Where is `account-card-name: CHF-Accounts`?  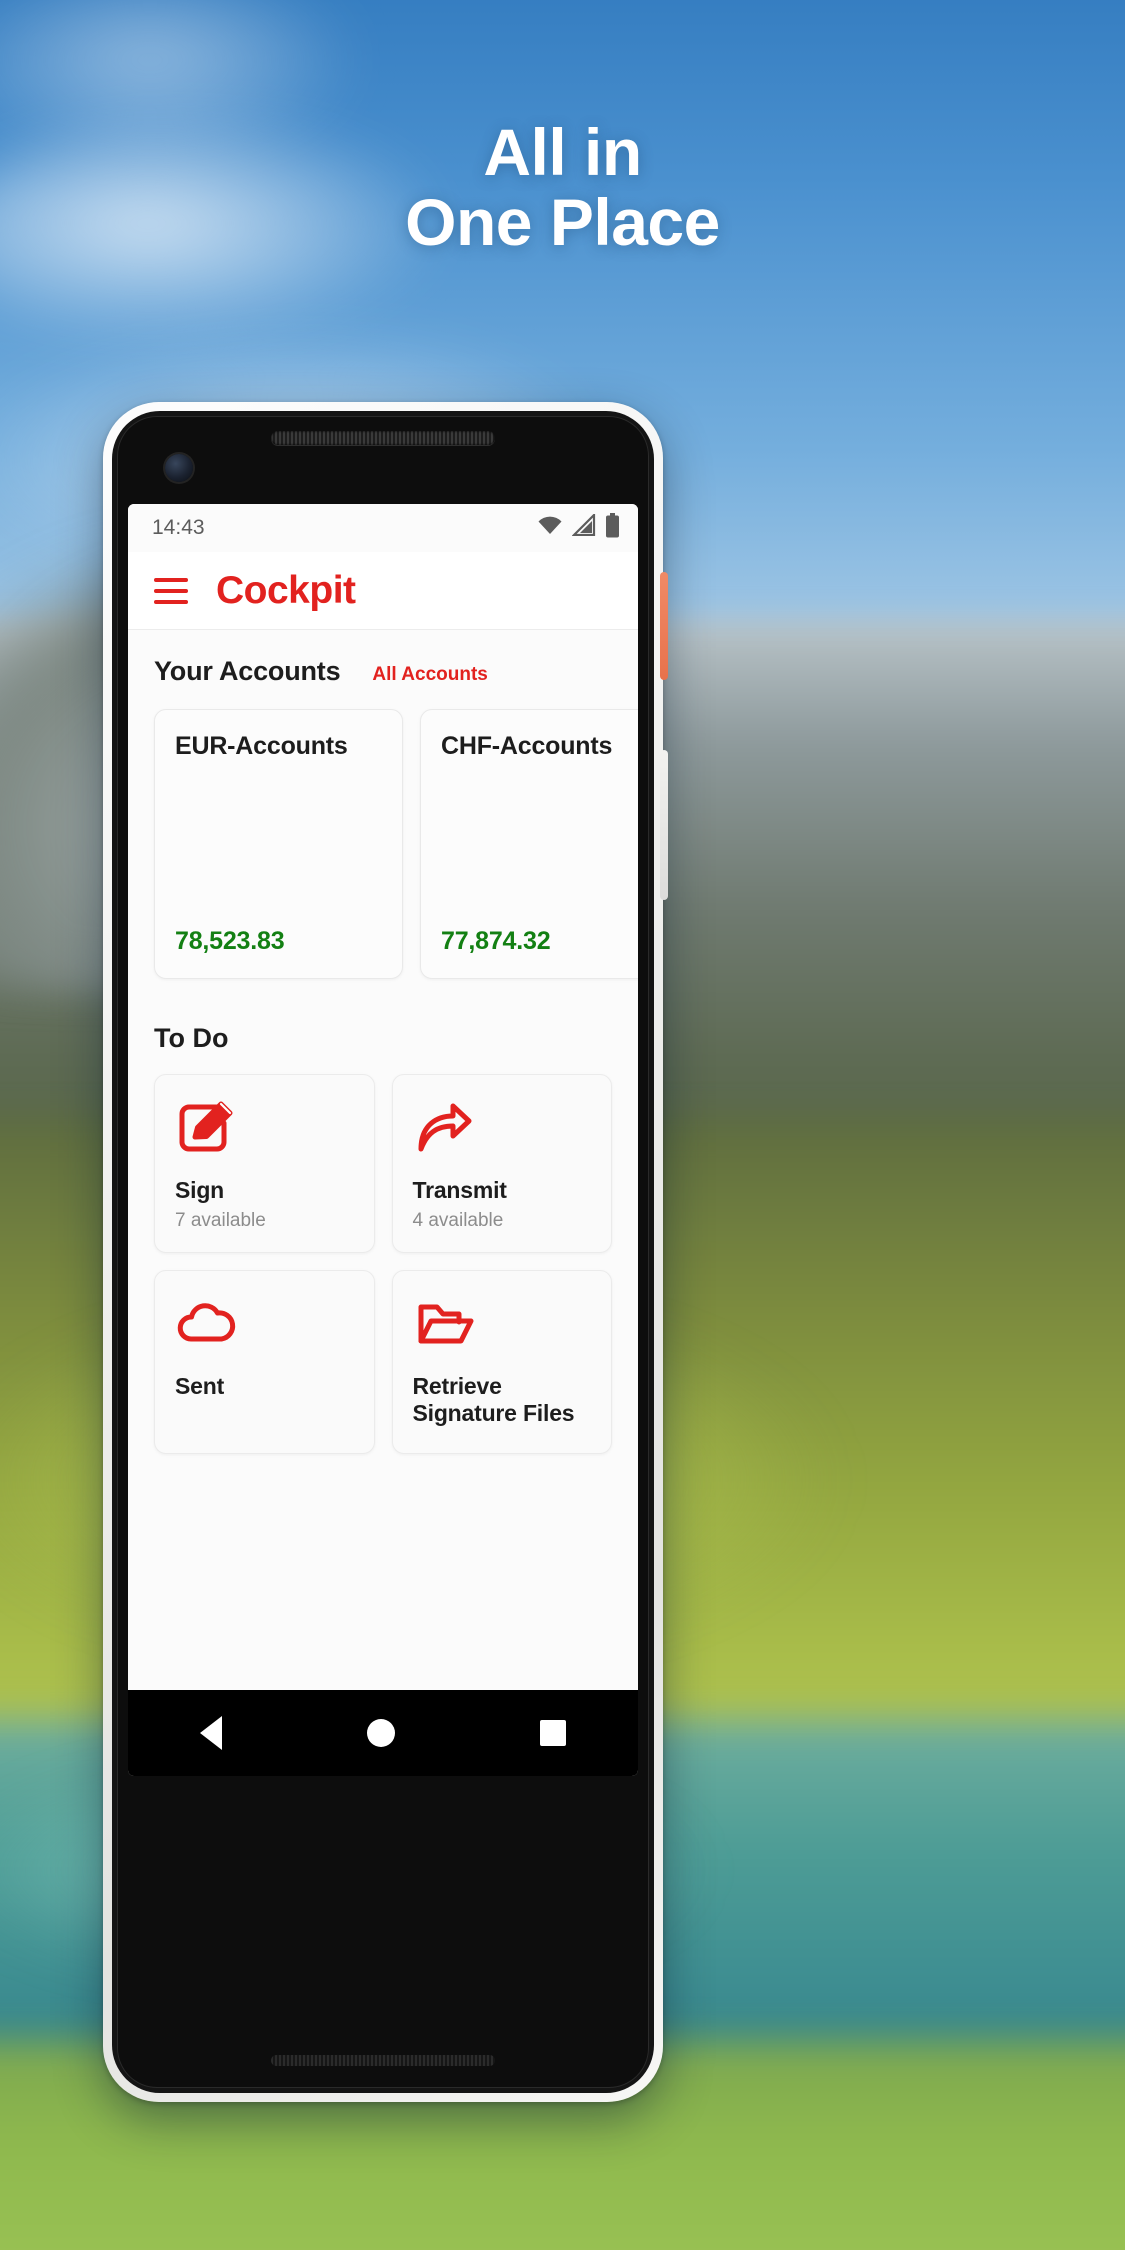
account-card-name: CHF-Accounts is located at coordinates (527, 746).